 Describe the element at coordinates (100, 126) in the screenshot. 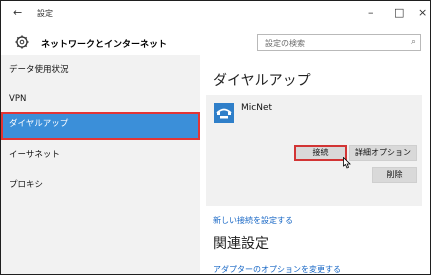

I see `sidebar-item-dialup: ダイヤルアップ` at that location.